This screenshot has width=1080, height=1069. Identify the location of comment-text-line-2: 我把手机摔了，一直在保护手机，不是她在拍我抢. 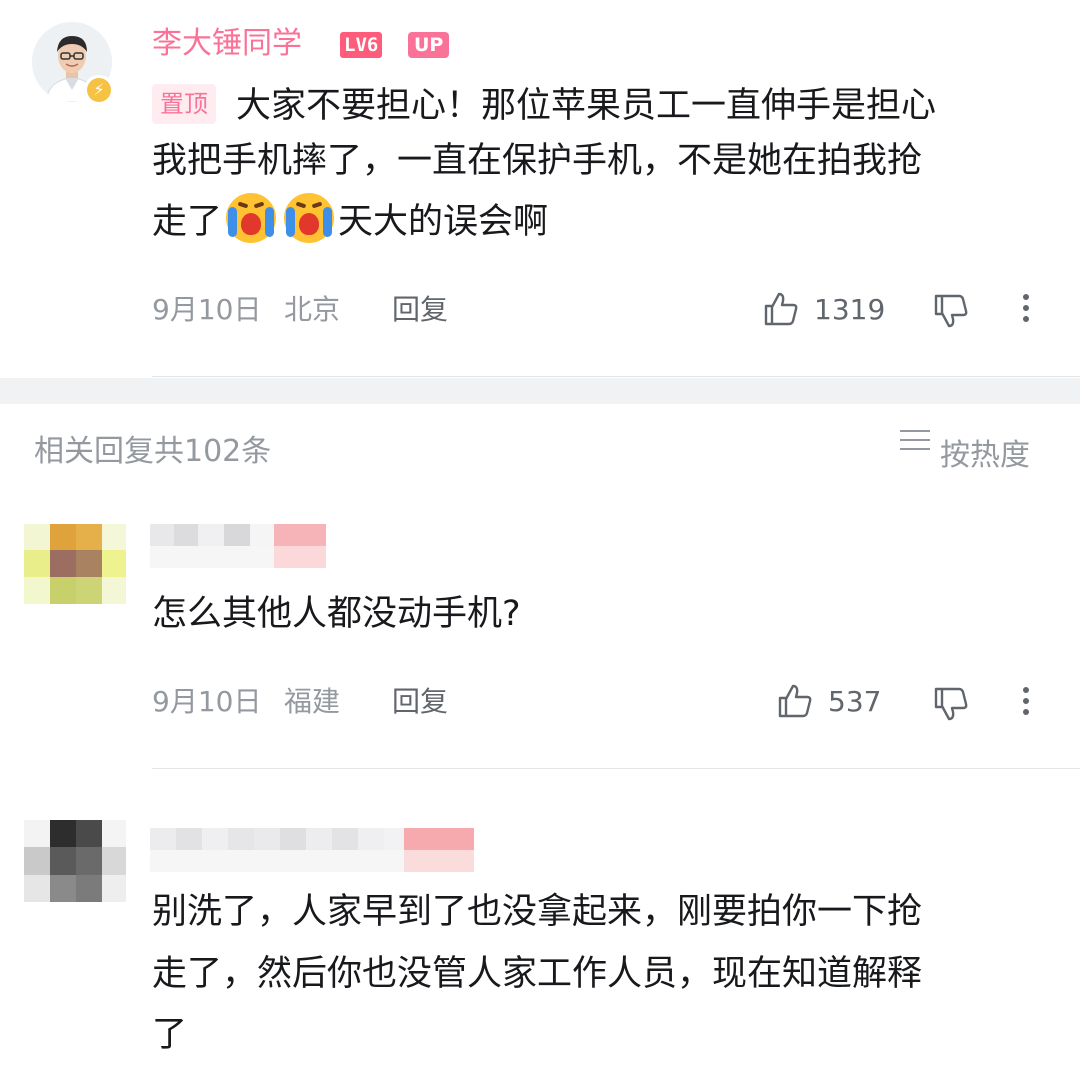
(537, 161).